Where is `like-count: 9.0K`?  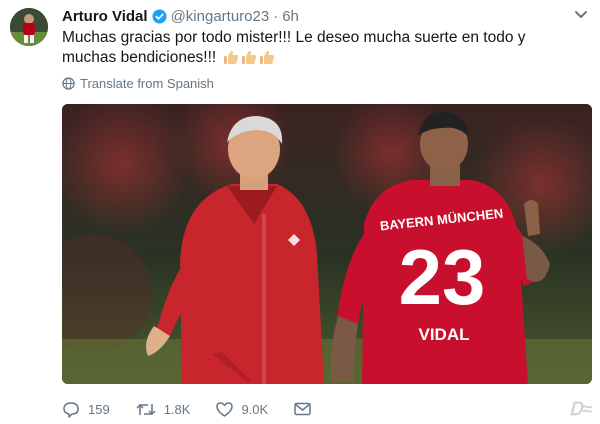 like-count: 9.0K is located at coordinates (255, 409).